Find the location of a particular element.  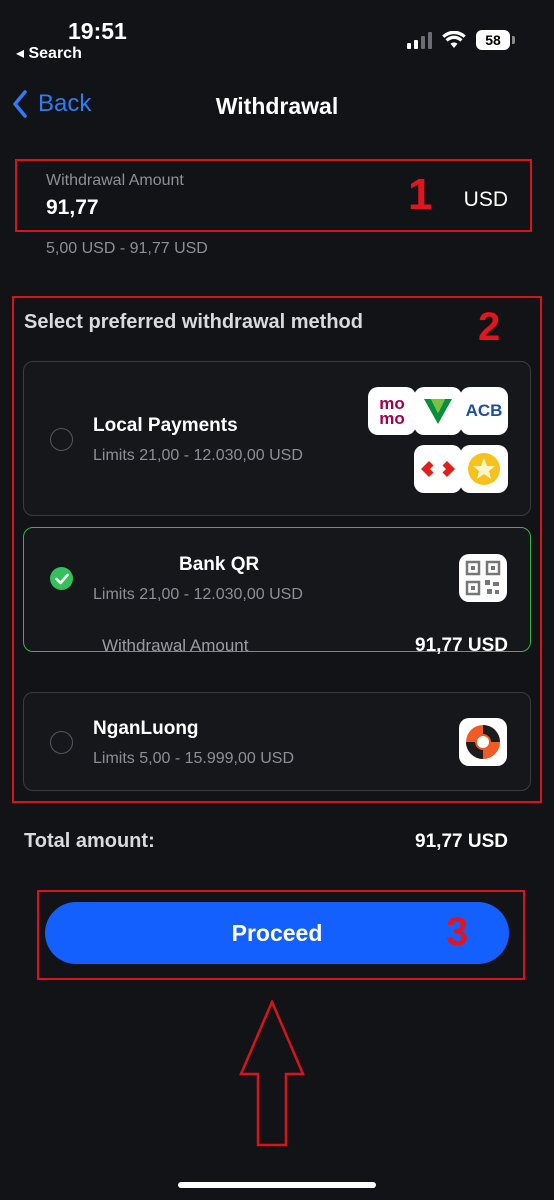

nganluong-logo-icon is located at coordinates (483, 742).